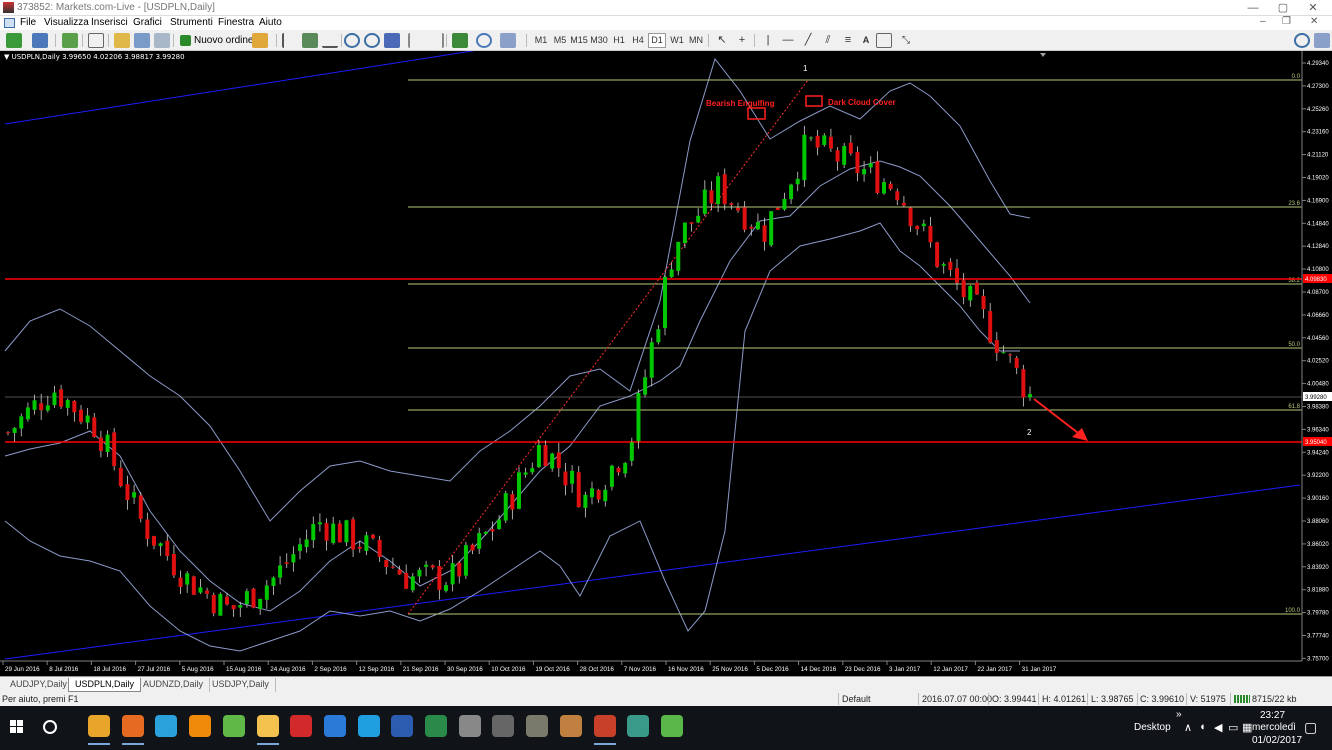 The image size is (1332, 750). What do you see at coordinates (122, 40) in the screenshot?
I see `navigator-icon` at bounding box center [122, 40].